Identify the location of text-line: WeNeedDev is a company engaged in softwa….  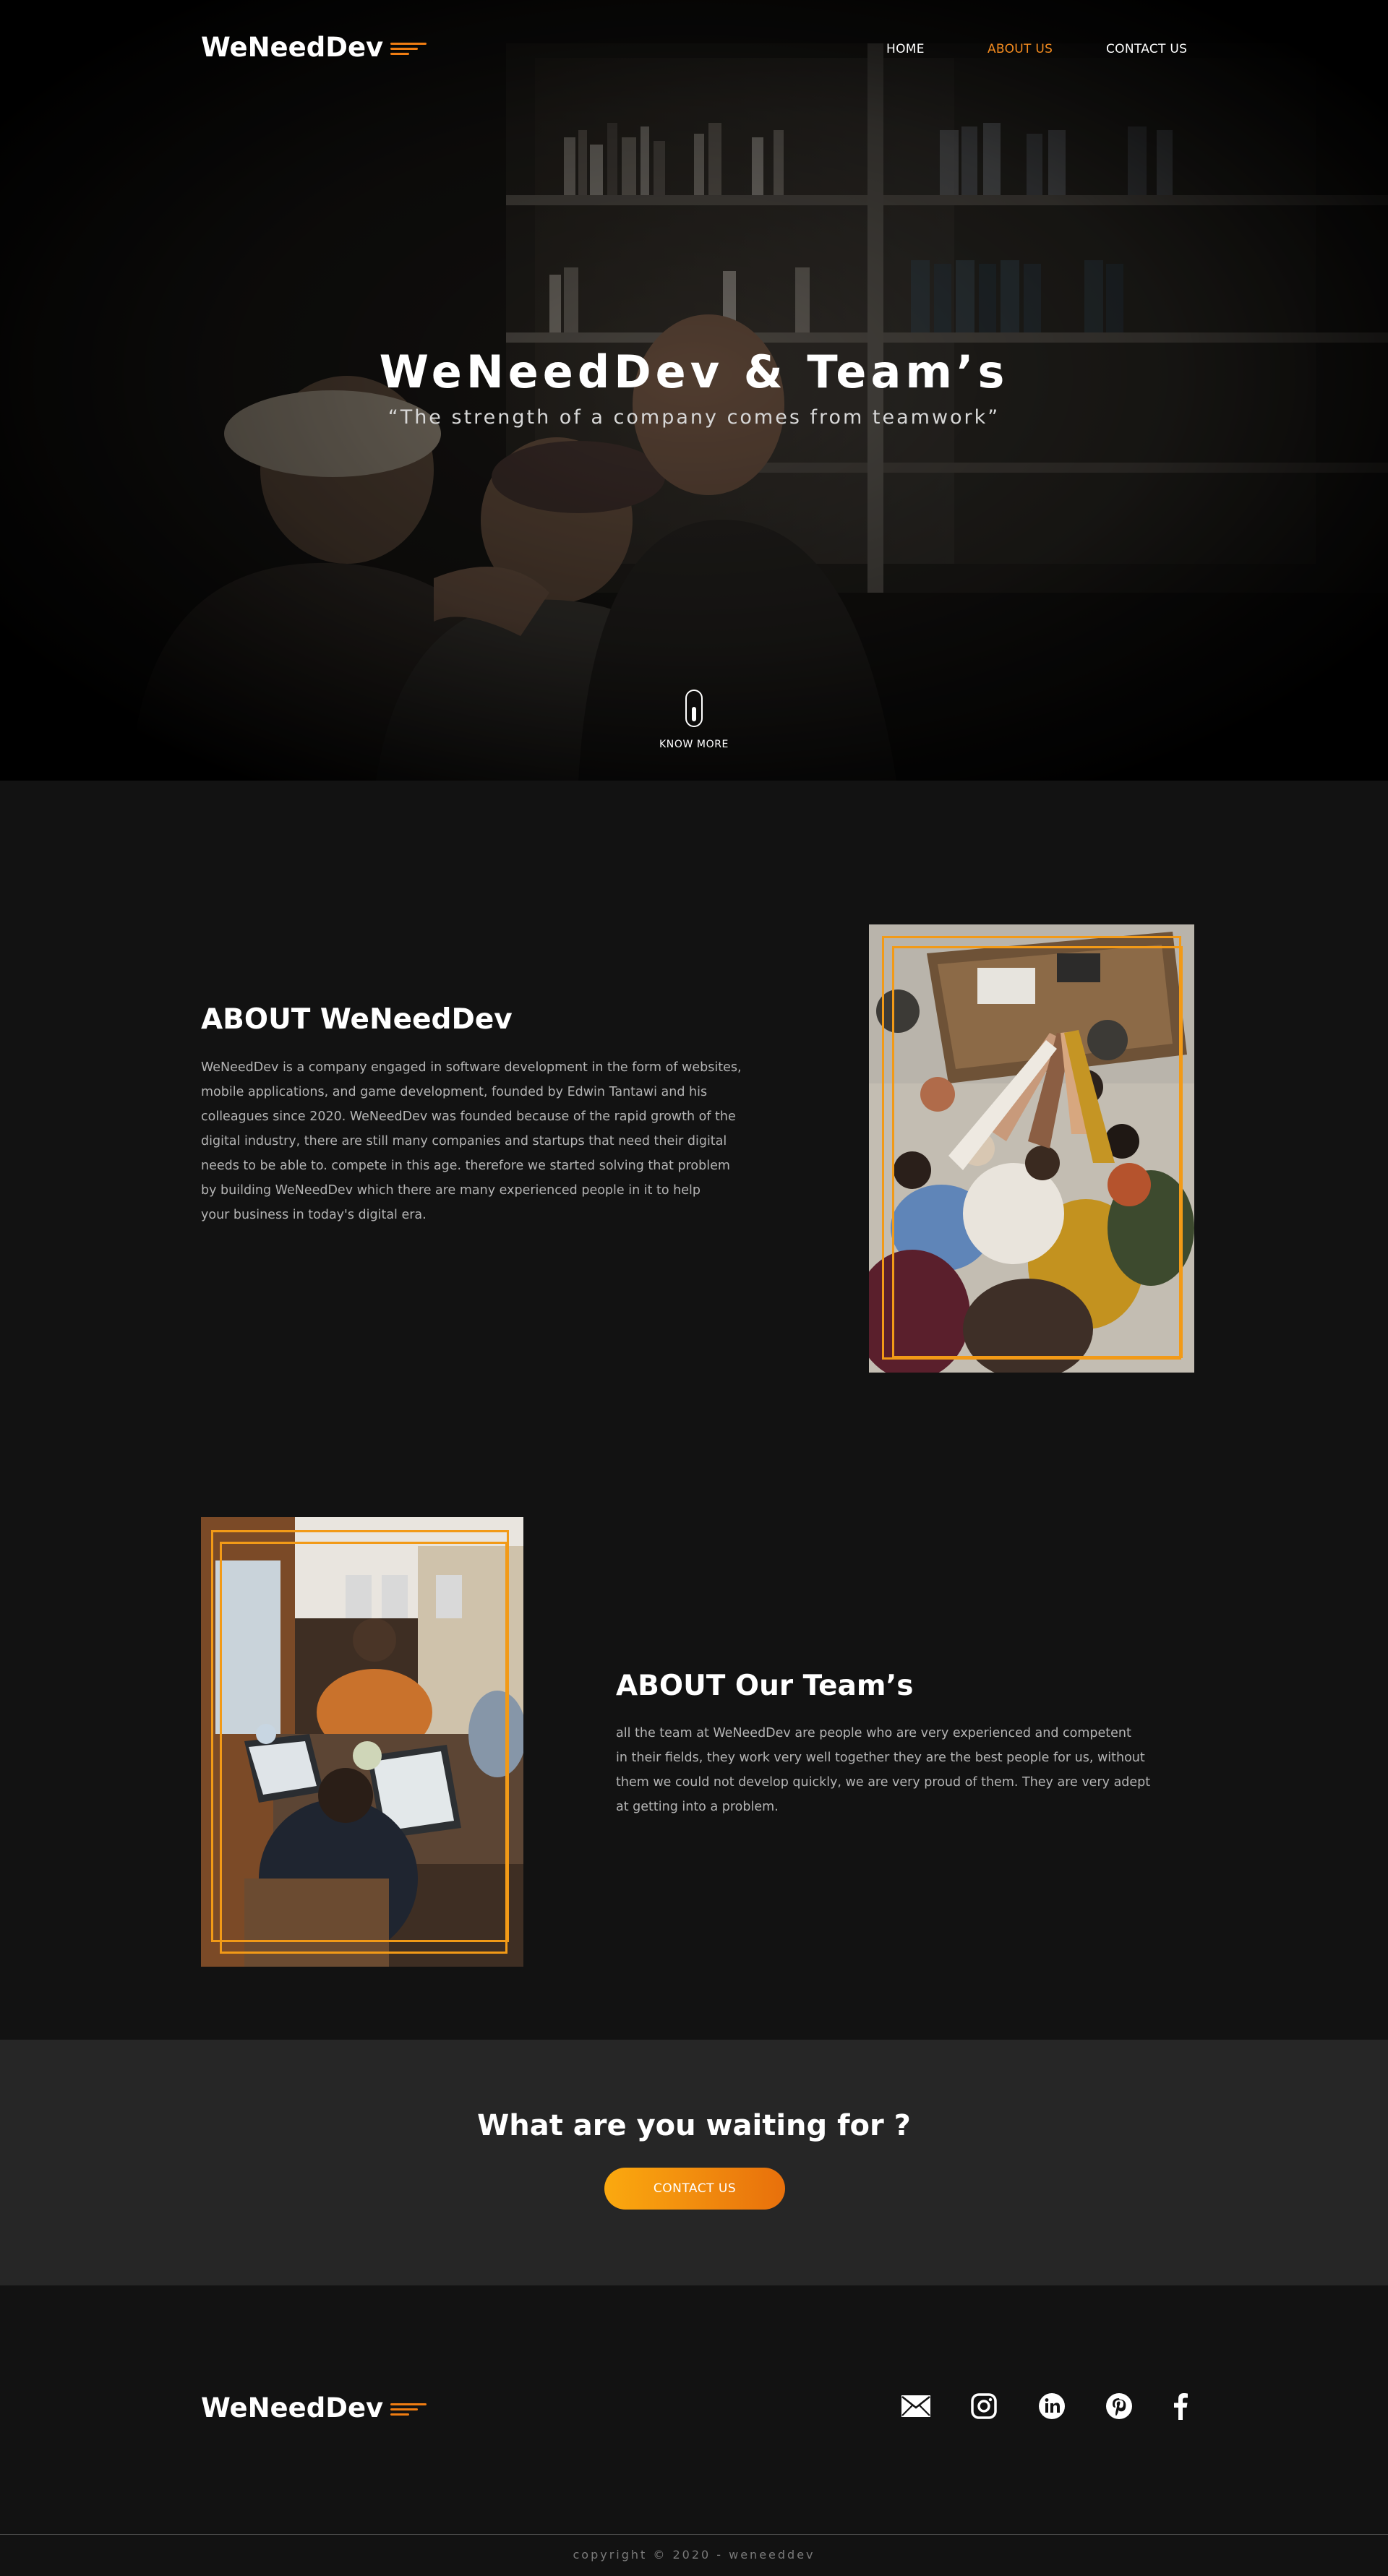
(472, 1067).